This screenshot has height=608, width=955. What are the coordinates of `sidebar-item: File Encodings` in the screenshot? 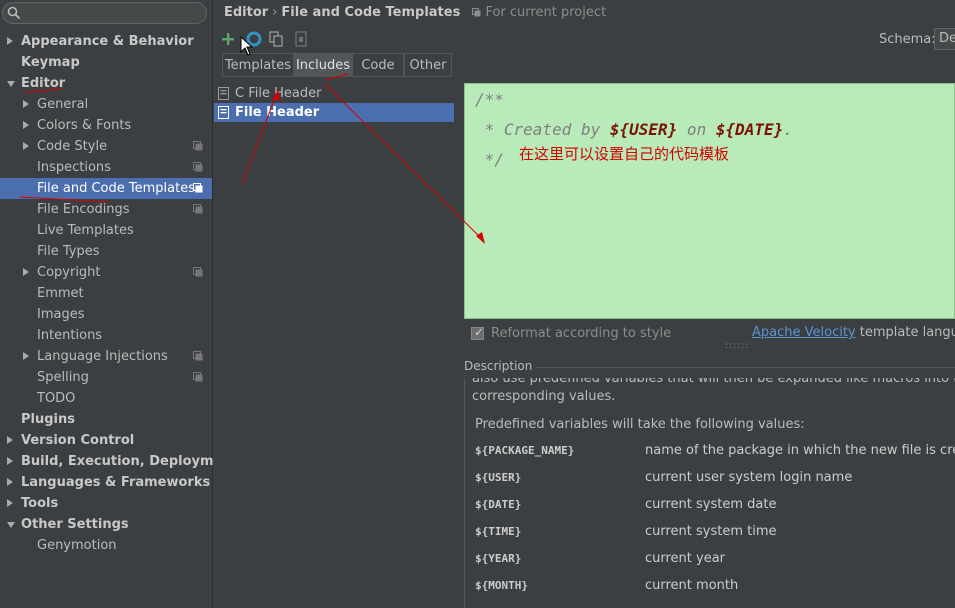 It's located at (106, 209).